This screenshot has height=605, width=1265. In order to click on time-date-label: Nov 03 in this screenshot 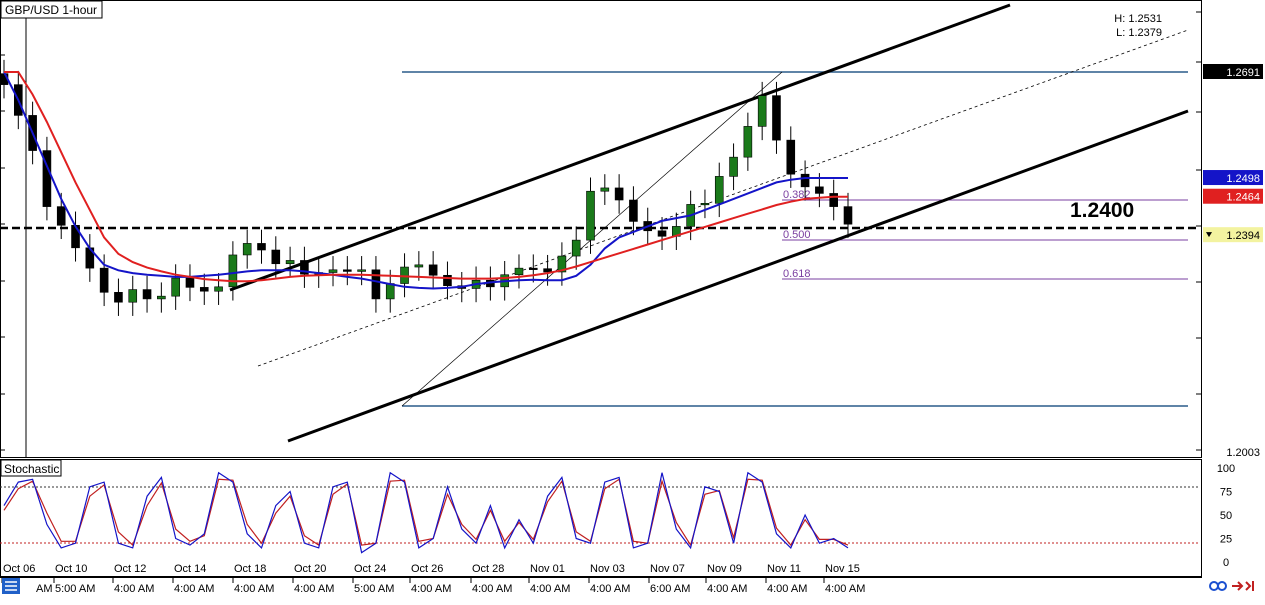, I will do `click(607, 569)`.